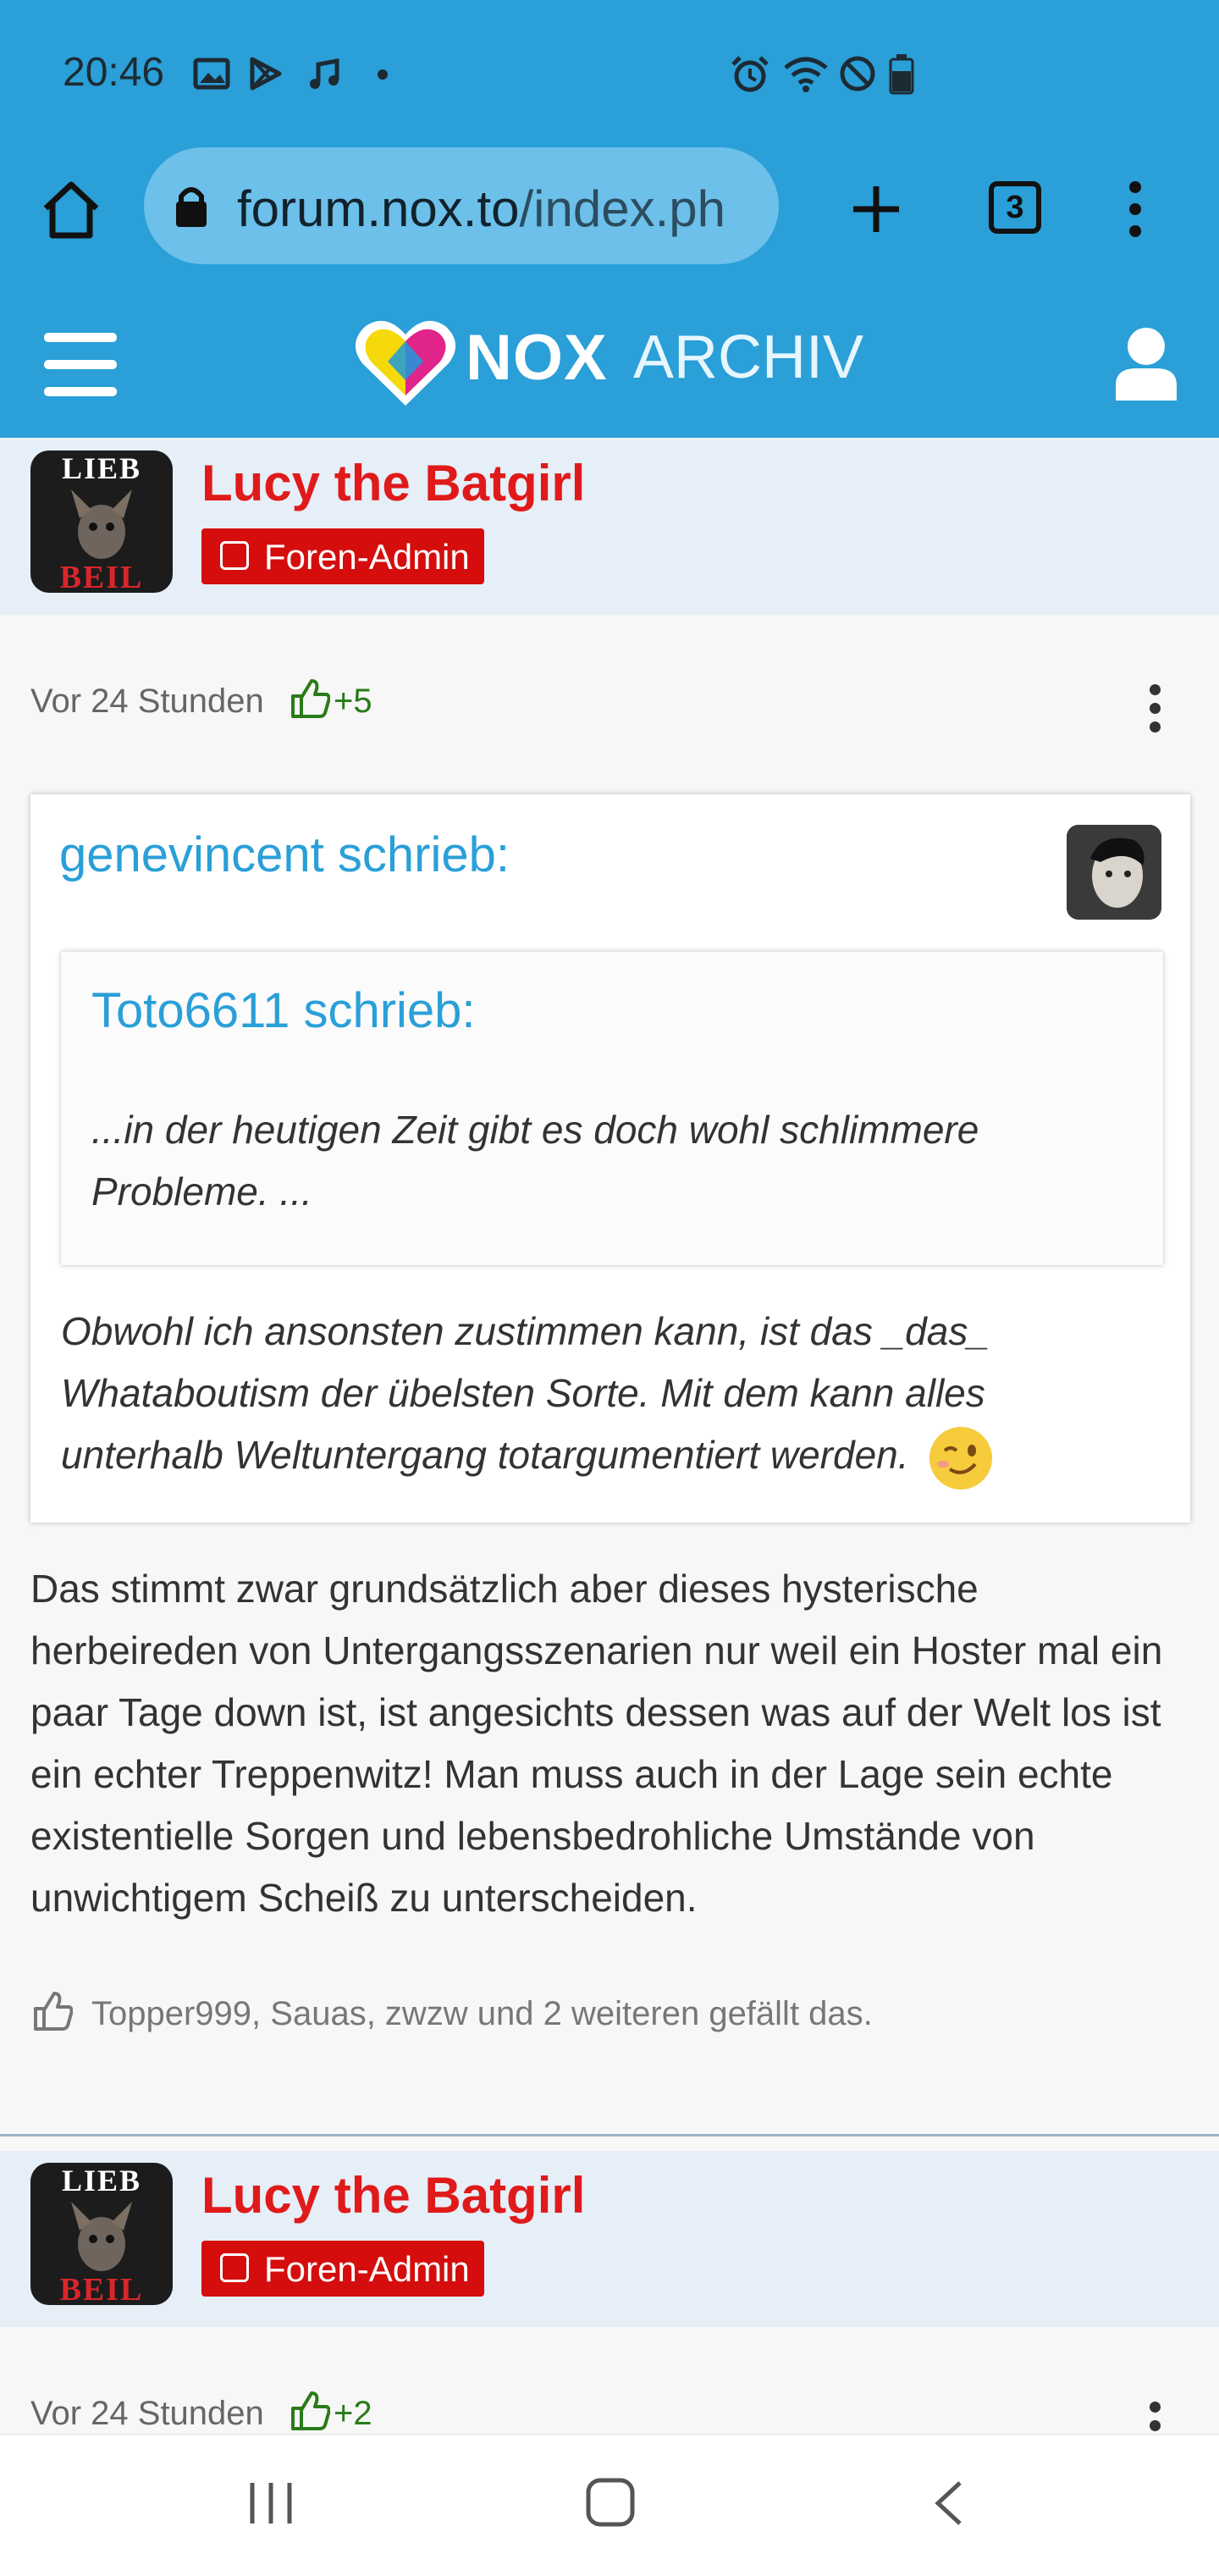  Describe the element at coordinates (71, 210) in the screenshot. I see `home-icon` at that location.